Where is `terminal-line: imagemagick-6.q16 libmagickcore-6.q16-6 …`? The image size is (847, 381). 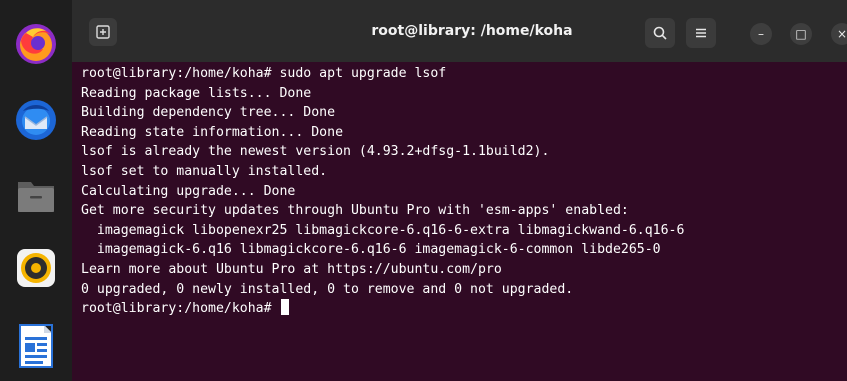 terminal-line: imagemagick-6.q16 libmagickcore-6.q16-6 … is located at coordinates (371, 250).